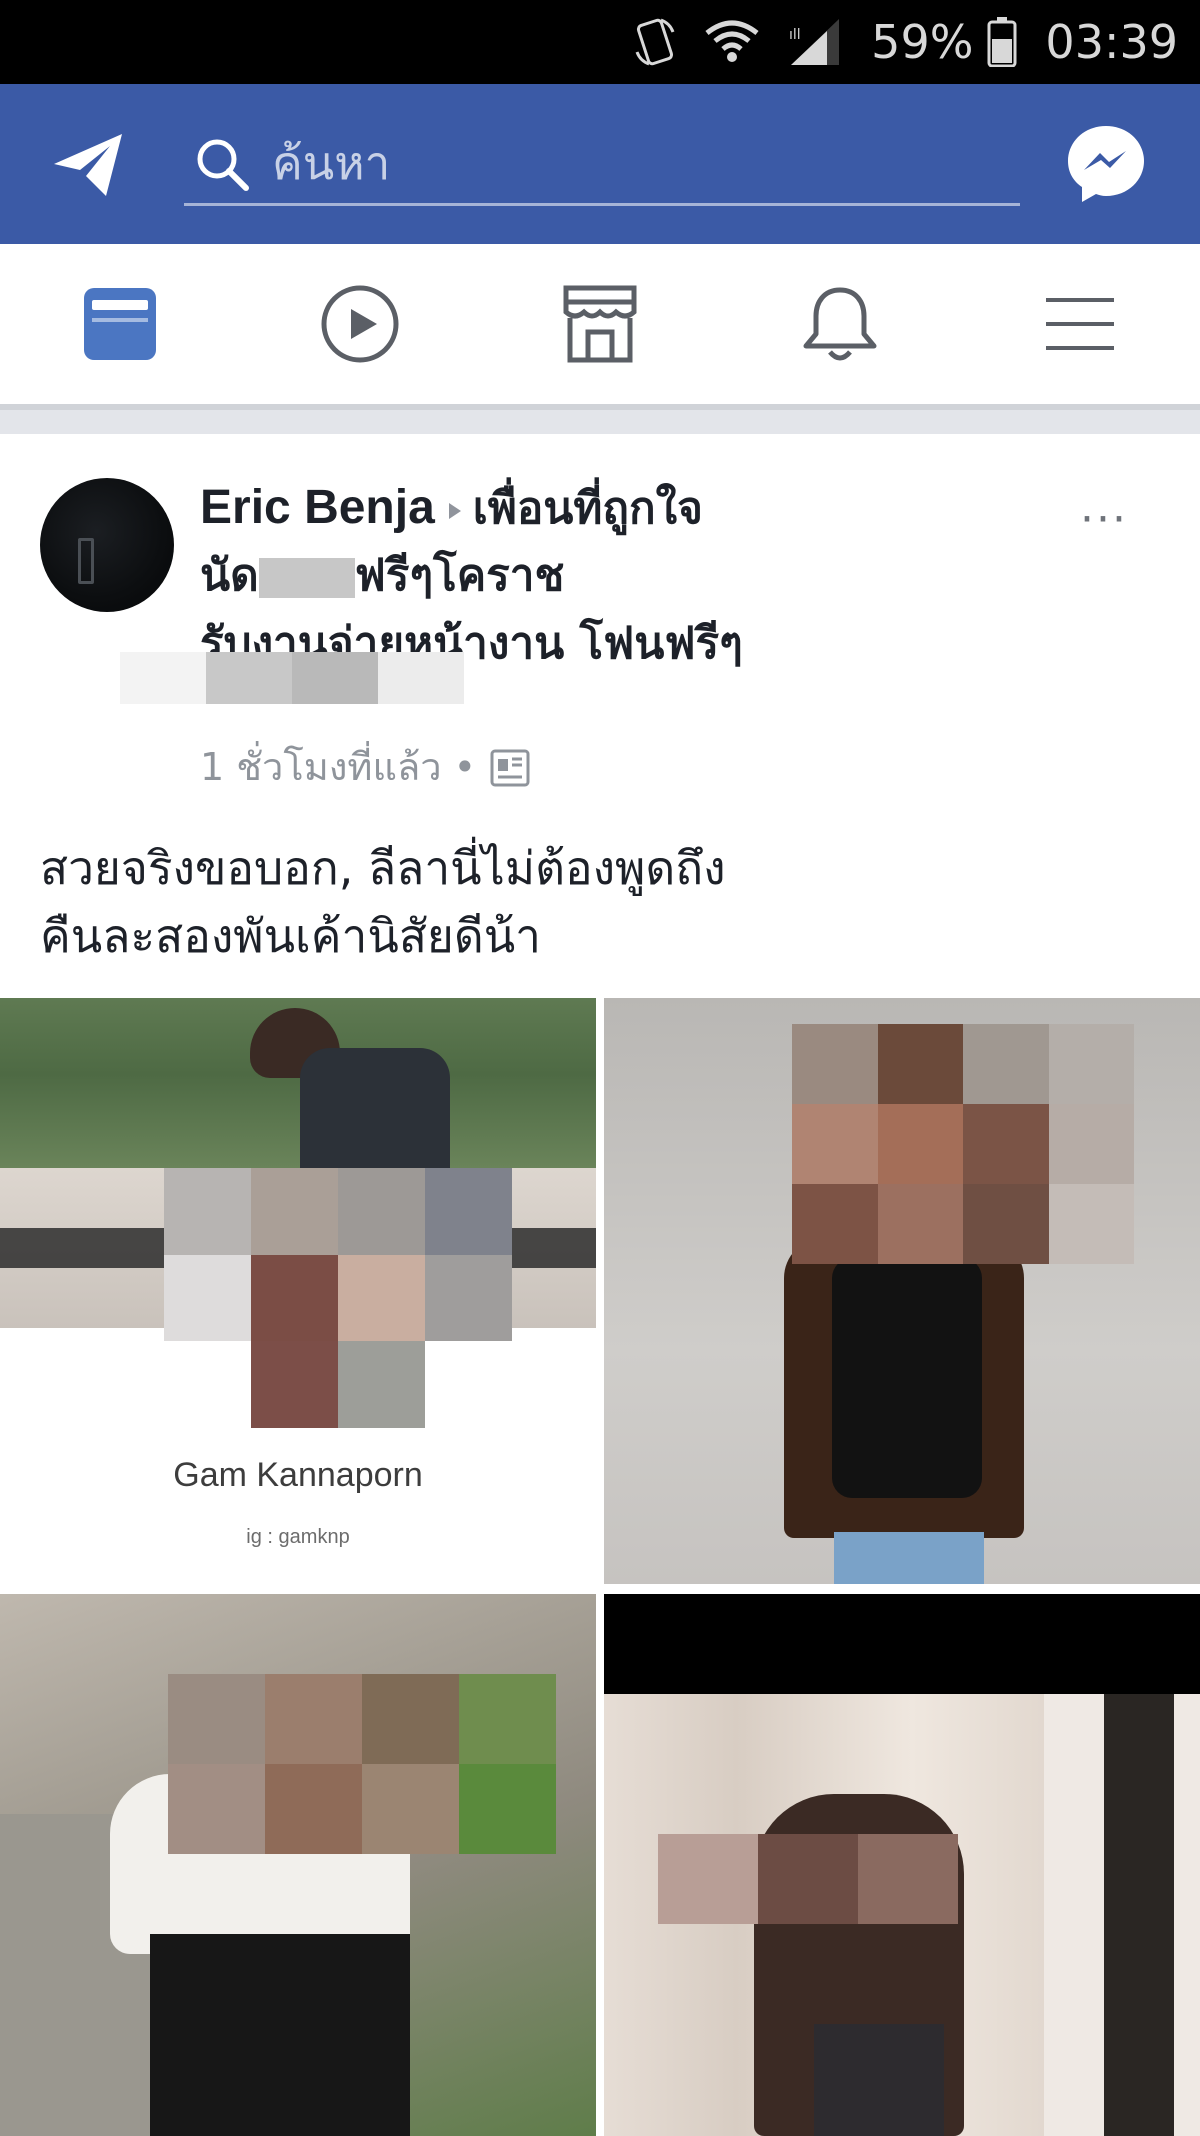 The image size is (1200, 2136). I want to click on photo-4-pixelation, so click(808, 1879).